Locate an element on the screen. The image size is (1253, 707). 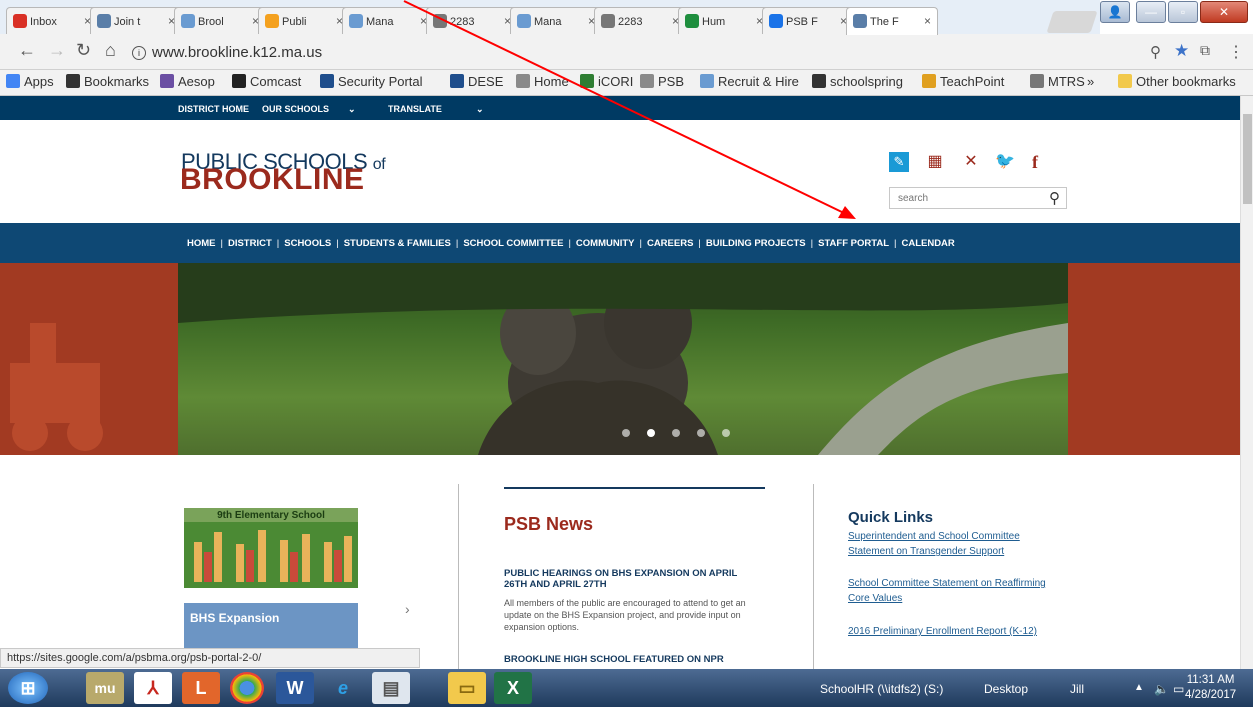
bookmark-item: schoolspring is located at coordinates (857, 81).